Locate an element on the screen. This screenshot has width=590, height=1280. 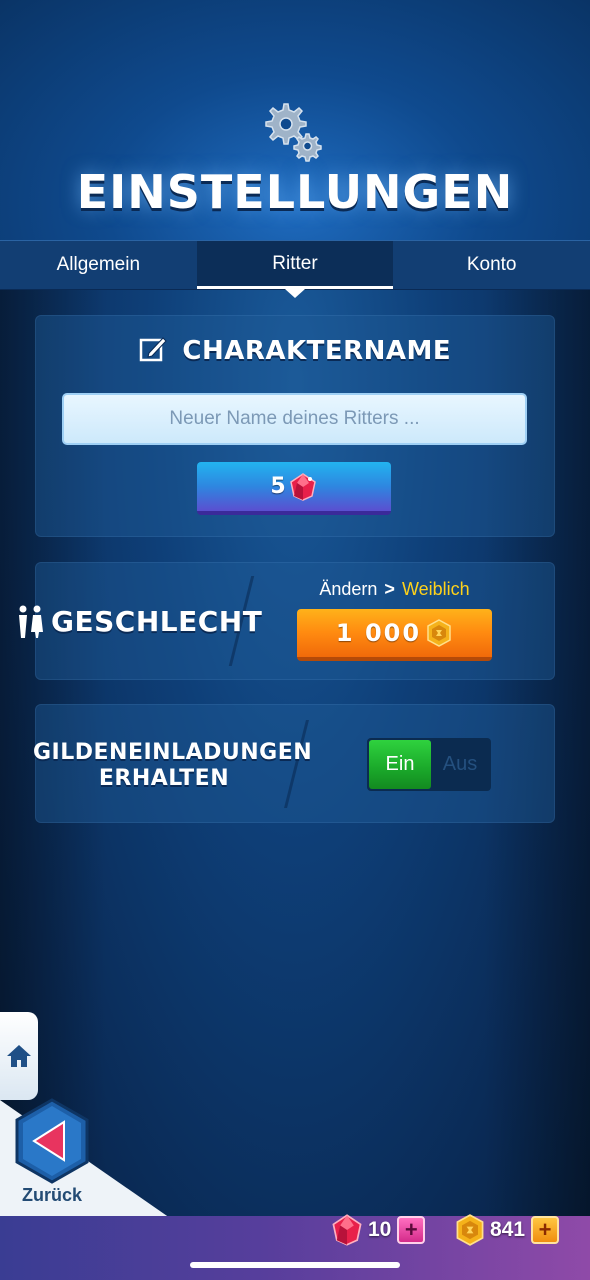
guild-invites-heading: GILDENEINLADUNGEN ERHALTEN is located at coordinates (173, 766).